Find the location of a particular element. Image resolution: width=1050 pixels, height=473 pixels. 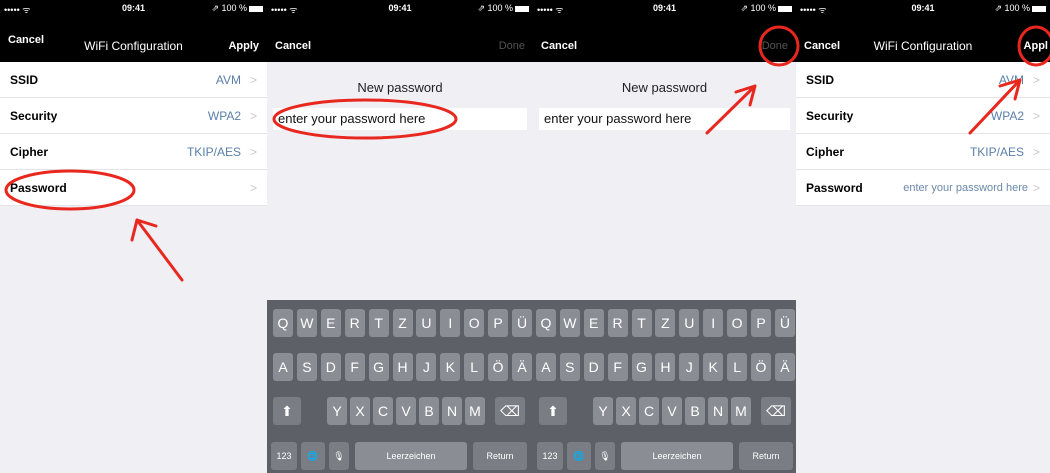

battery-icon is located at coordinates (522, 8).